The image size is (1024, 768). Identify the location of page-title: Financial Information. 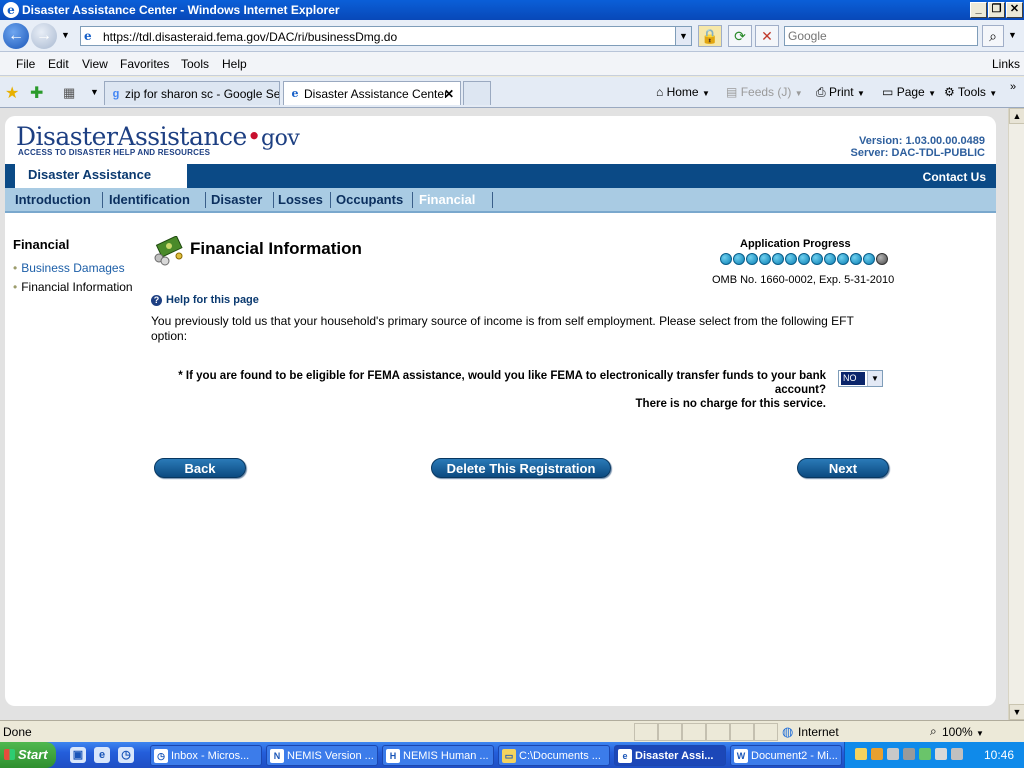
(276, 248).